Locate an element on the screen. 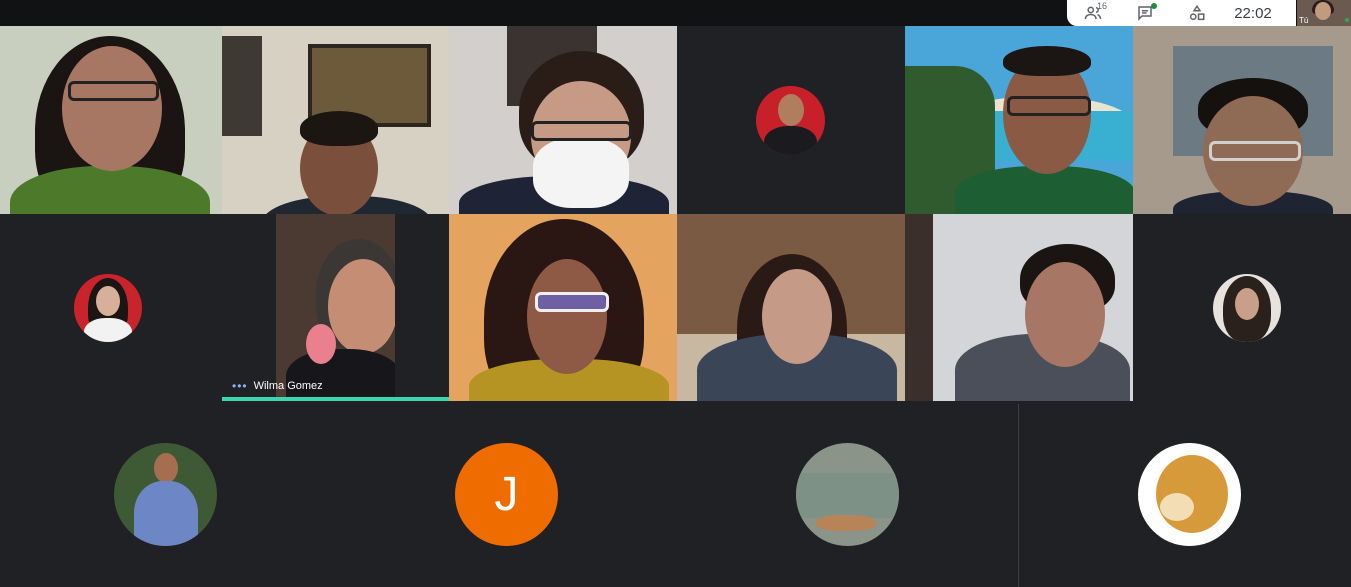 The image size is (1351, 587). blouse is located at coordinates (108, 330).